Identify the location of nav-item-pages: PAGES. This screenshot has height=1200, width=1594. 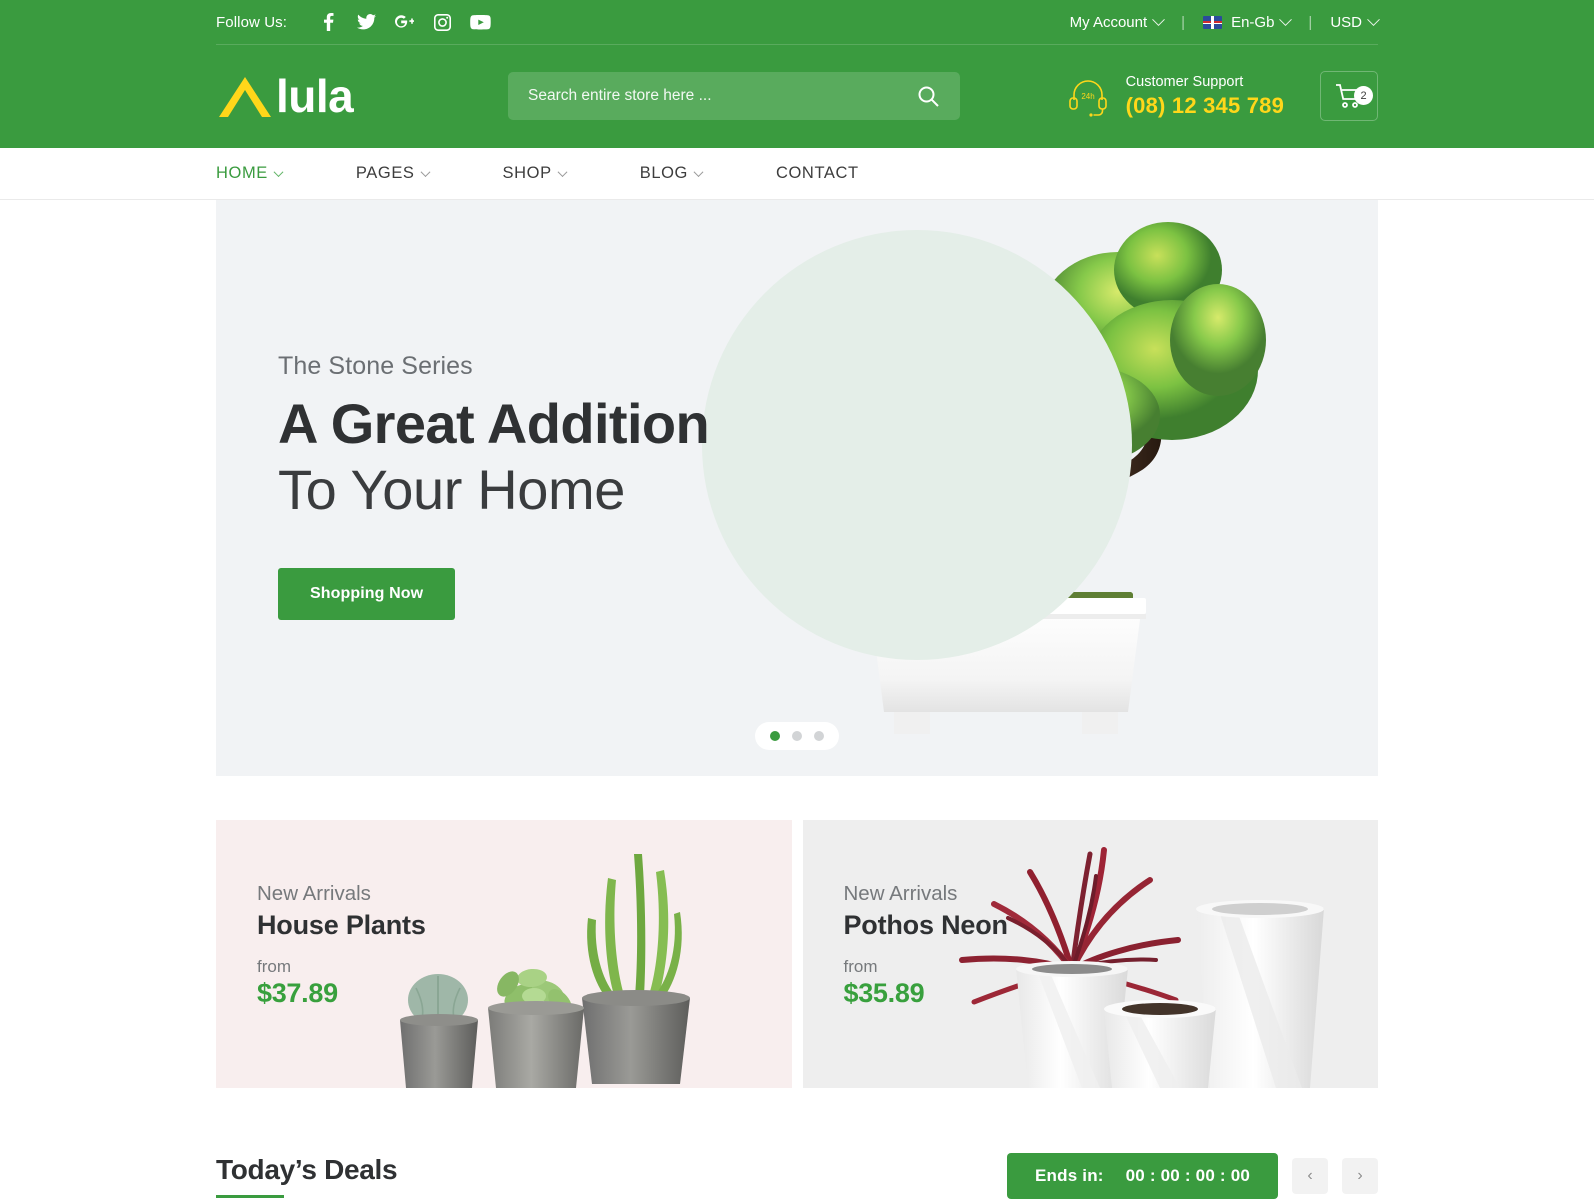
(392, 173).